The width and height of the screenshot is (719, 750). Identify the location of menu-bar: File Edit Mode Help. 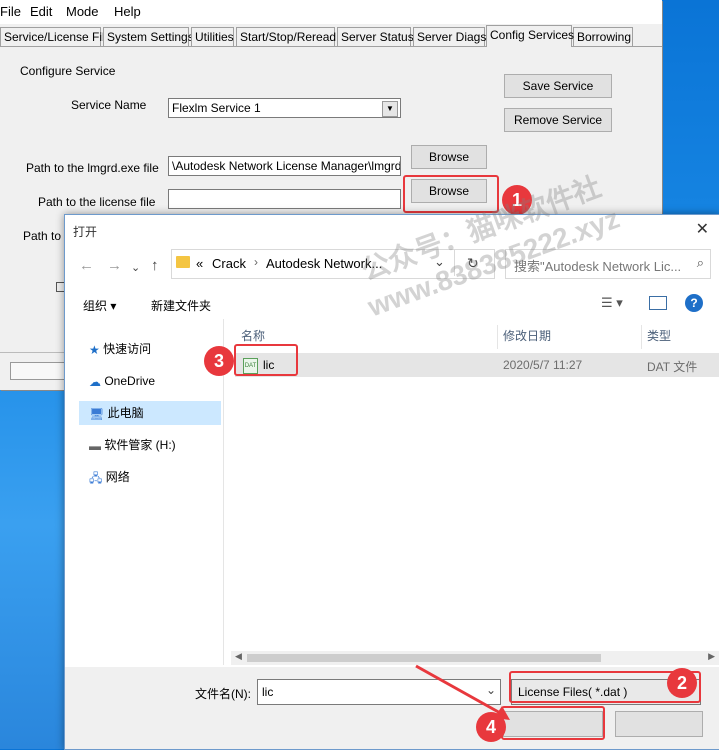
(331, 12).